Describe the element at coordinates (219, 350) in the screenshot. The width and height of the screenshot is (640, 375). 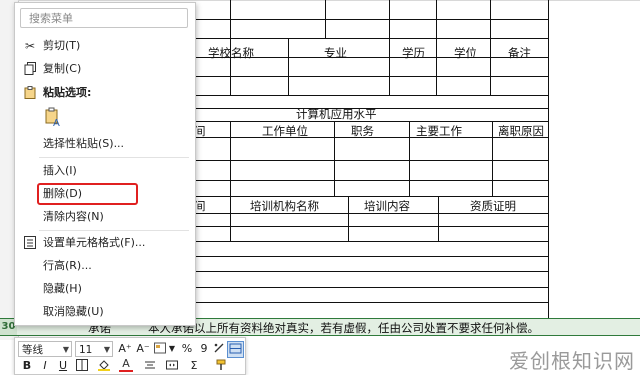
I see `decimal-icon` at that location.